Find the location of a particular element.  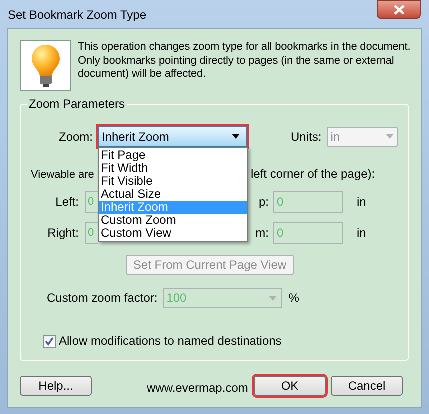

zoom-option: Fit Page is located at coordinates (173, 155).